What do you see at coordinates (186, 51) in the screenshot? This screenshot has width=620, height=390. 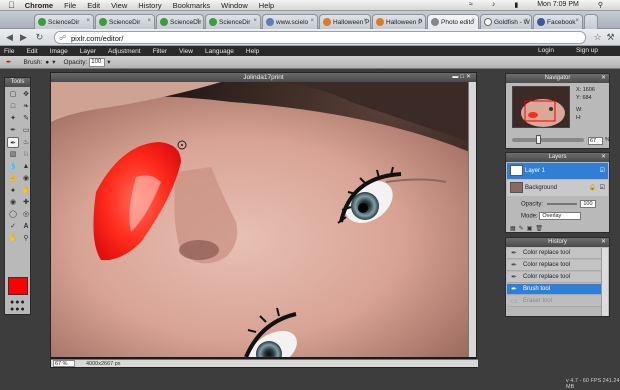 I see `app-menu-view: View` at bounding box center [186, 51].